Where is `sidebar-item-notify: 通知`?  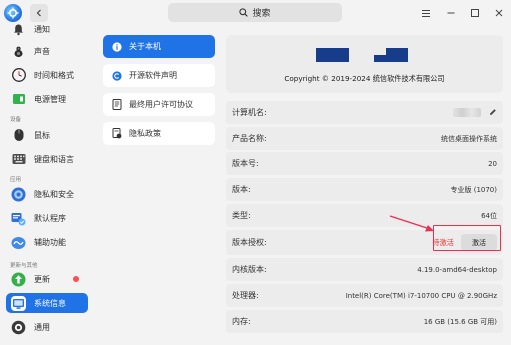
sidebar-item-notify: 通知 is located at coordinates (47, 29).